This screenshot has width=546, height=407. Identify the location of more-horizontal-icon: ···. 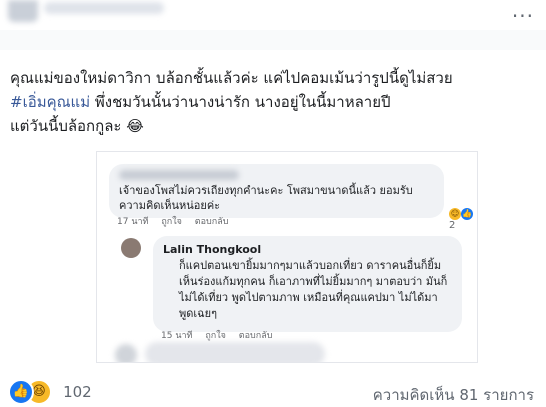
(523, 16).